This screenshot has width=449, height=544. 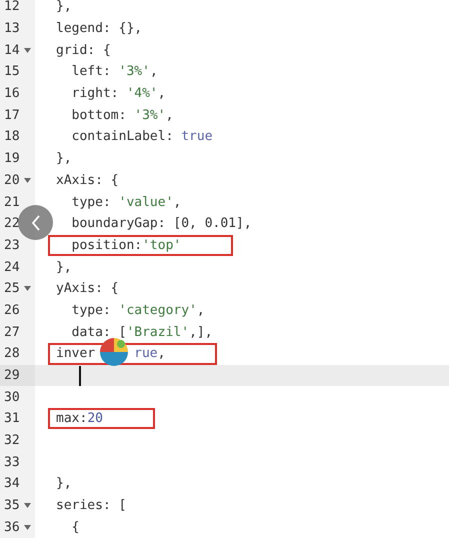 I want to click on code-text: inver, so click(x=76, y=354).